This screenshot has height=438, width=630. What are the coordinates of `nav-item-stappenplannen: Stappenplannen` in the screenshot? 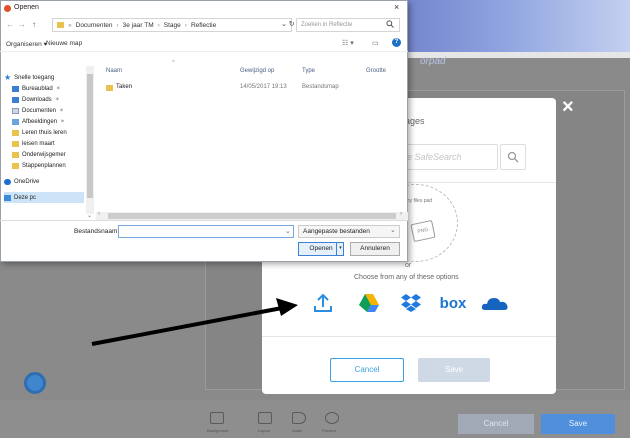 It's located at (54, 165).